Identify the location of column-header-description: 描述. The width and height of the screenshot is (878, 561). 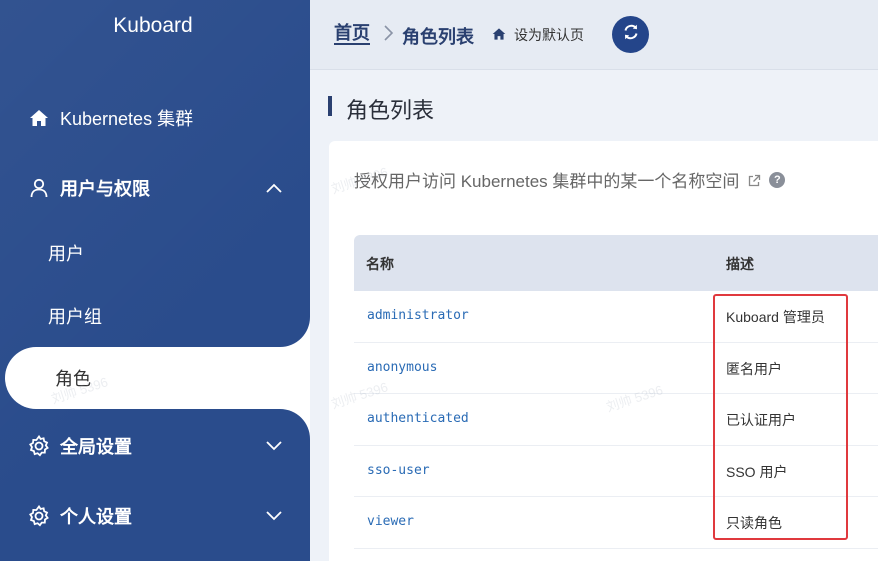
(740, 264).